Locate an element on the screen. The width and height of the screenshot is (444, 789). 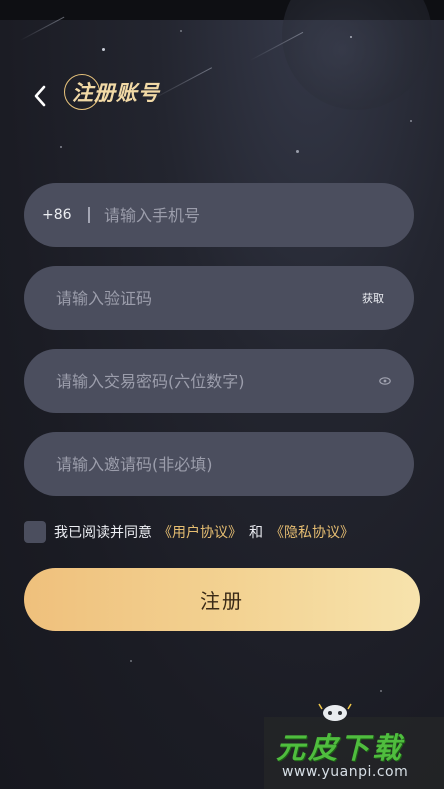
register-button-label: 注册 is located at coordinates (222, 601).